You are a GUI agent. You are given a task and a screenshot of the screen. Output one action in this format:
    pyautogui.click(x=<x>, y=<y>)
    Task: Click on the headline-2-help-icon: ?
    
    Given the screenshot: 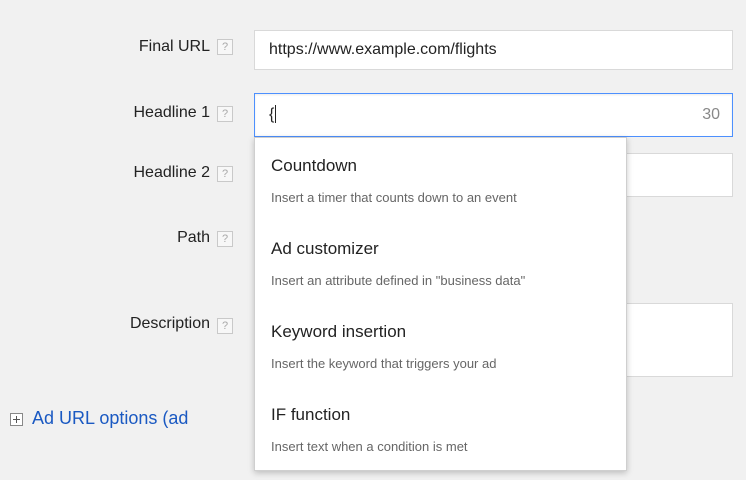 What is the action you would take?
    pyautogui.click(x=225, y=174)
    